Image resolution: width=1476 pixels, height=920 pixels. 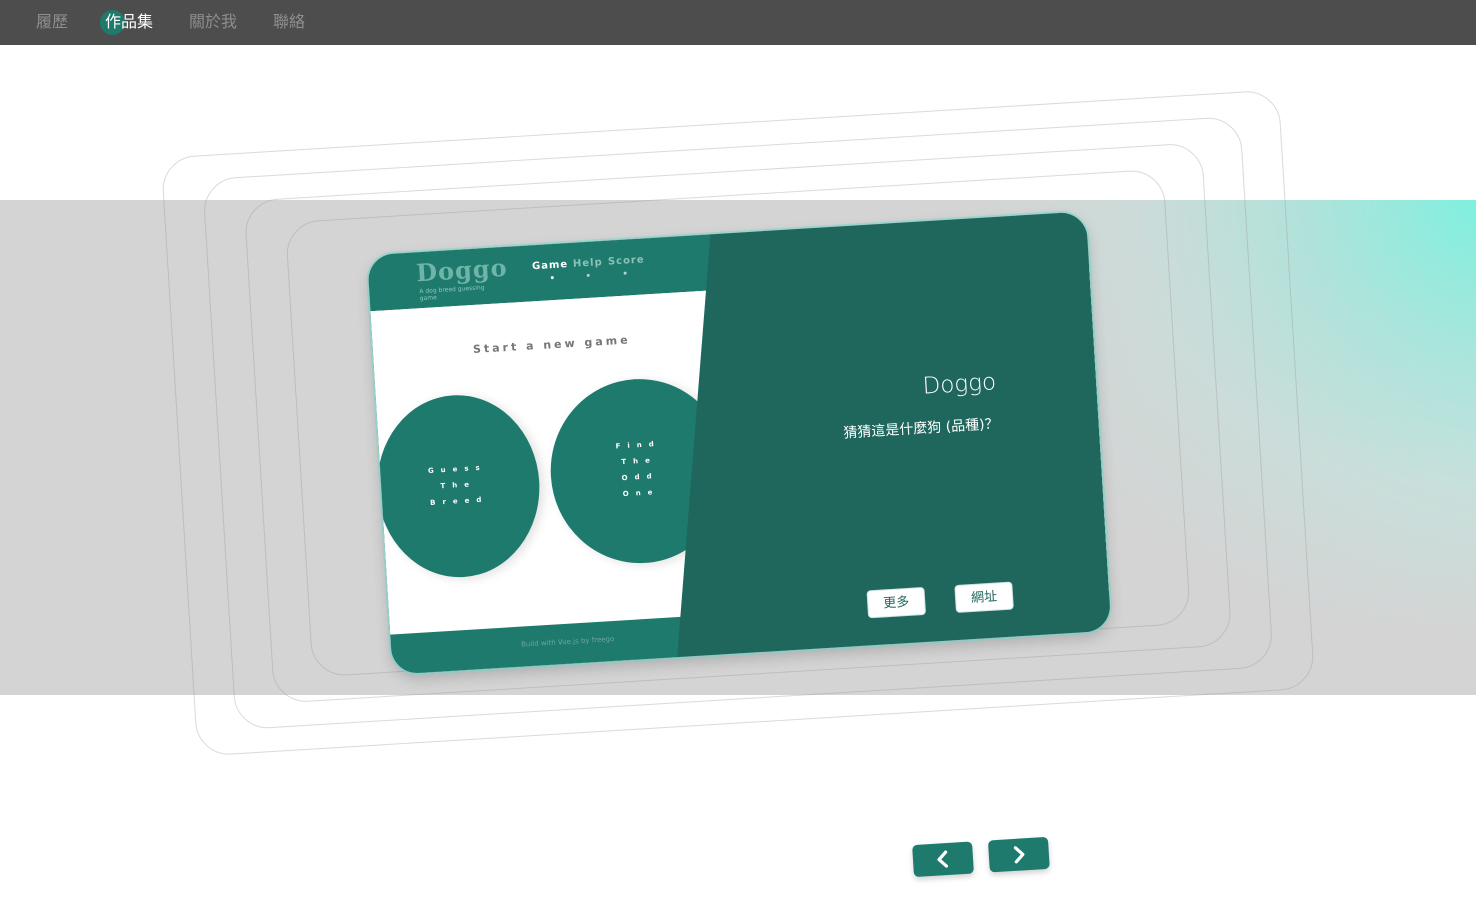 What do you see at coordinates (458, 485) in the screenshot?
I see `preview-mode-label: Guess The Breed` at bounding box center [458, 485].